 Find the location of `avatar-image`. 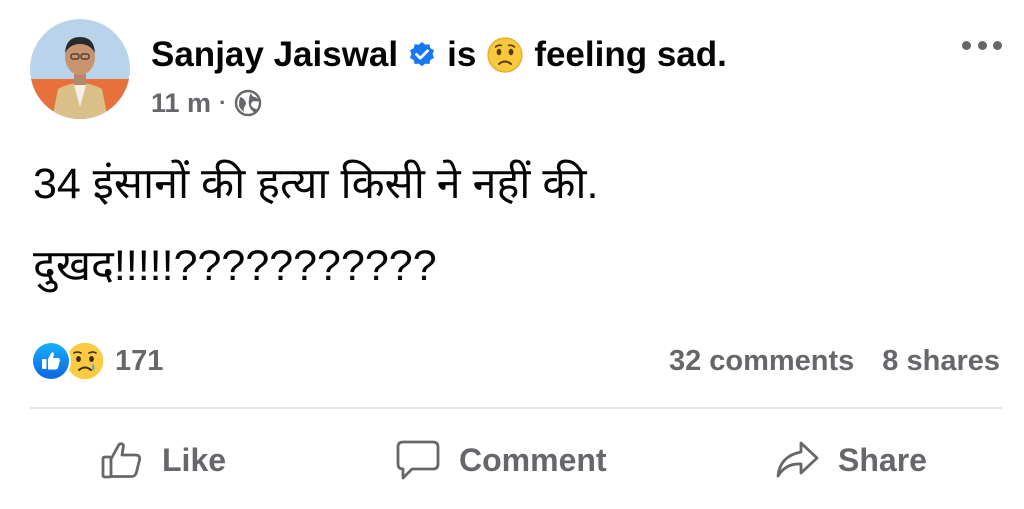

avatar-image is located at coordinates (80, 69).